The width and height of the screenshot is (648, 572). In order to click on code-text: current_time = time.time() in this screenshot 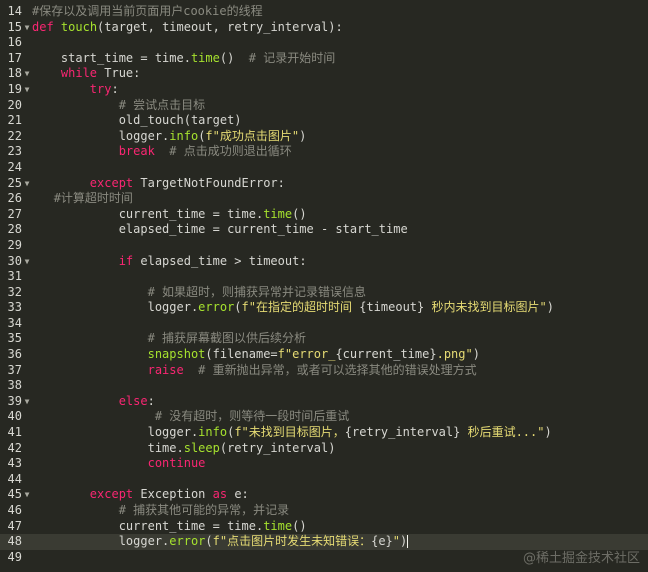, I will do `click(169, 527)`.